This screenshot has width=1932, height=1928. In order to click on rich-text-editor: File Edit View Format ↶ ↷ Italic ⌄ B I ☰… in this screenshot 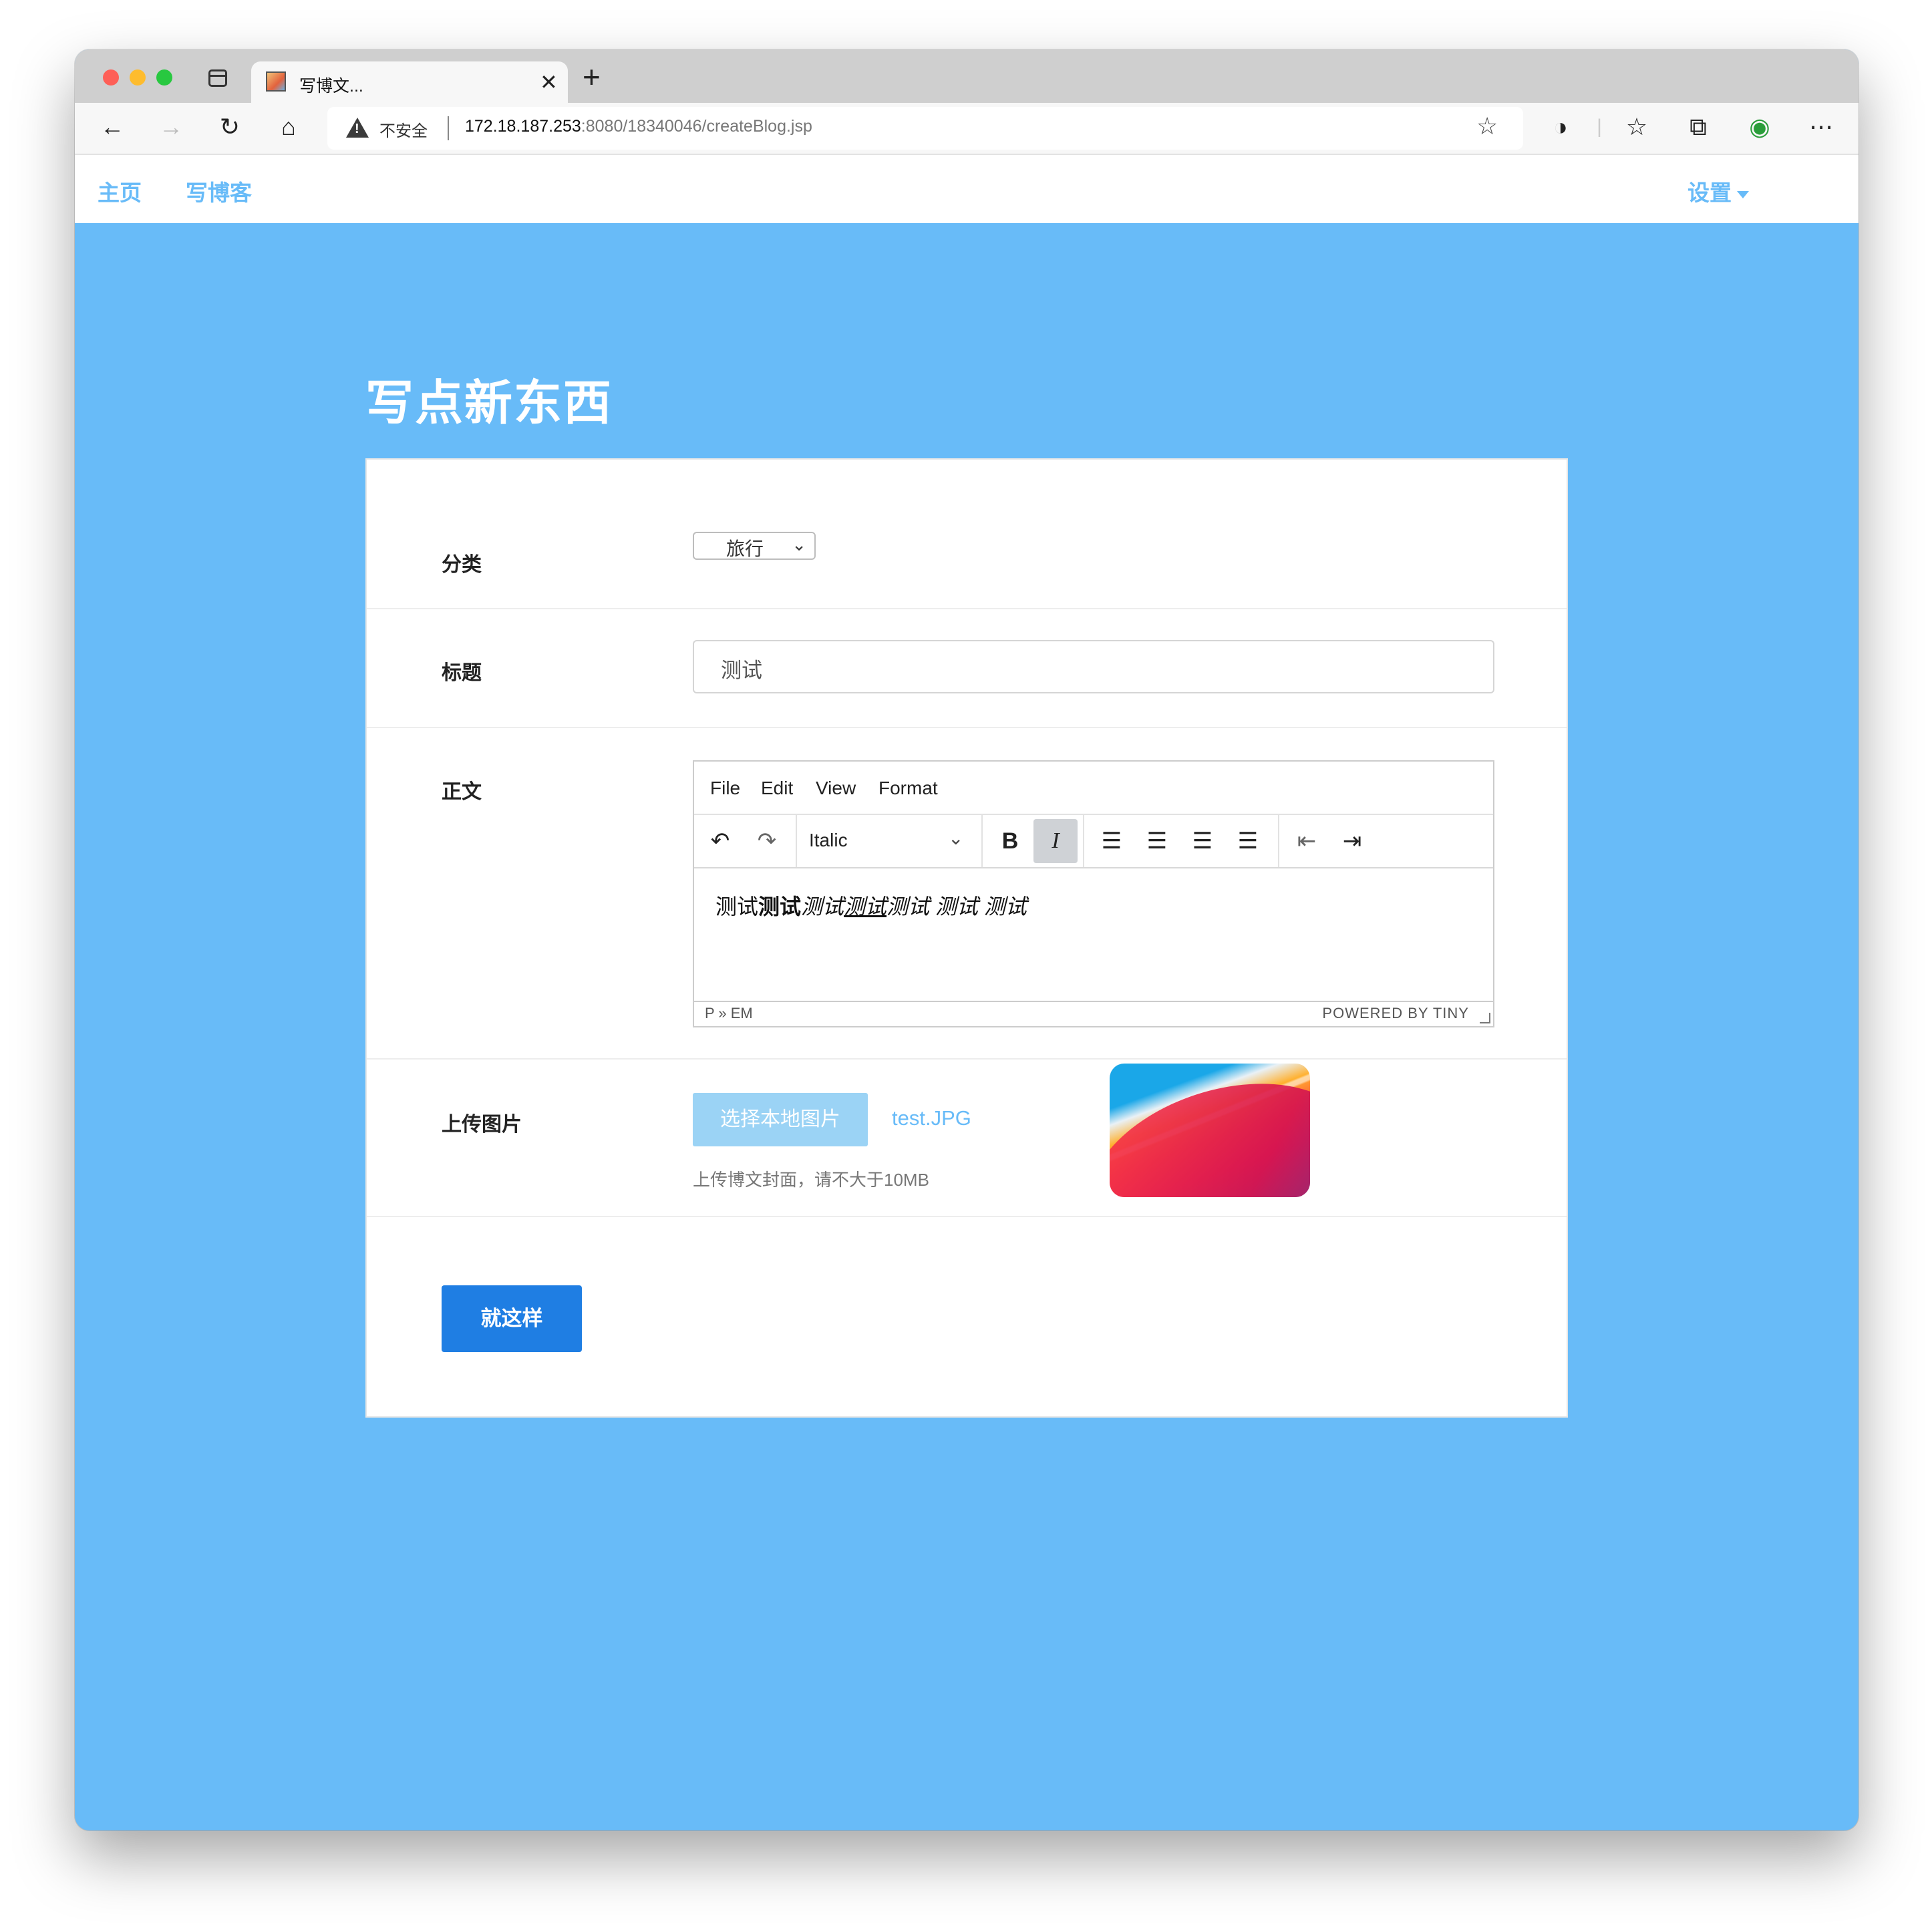, I will do `click(1093, 893)`.